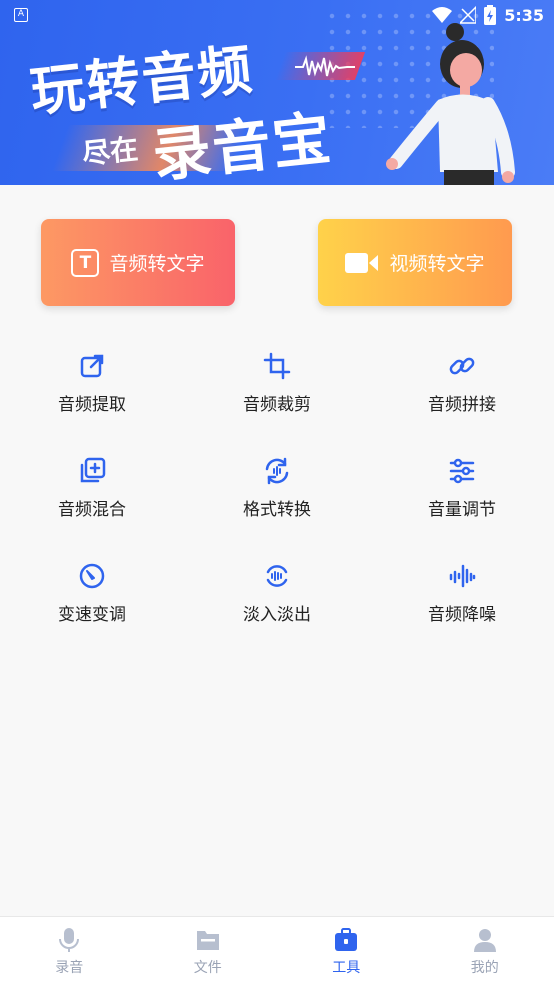  What do you see at coordinates (277, 15) in the screenshot?
I see `status-bar: A 5:35` at bounding box center [277, 15].